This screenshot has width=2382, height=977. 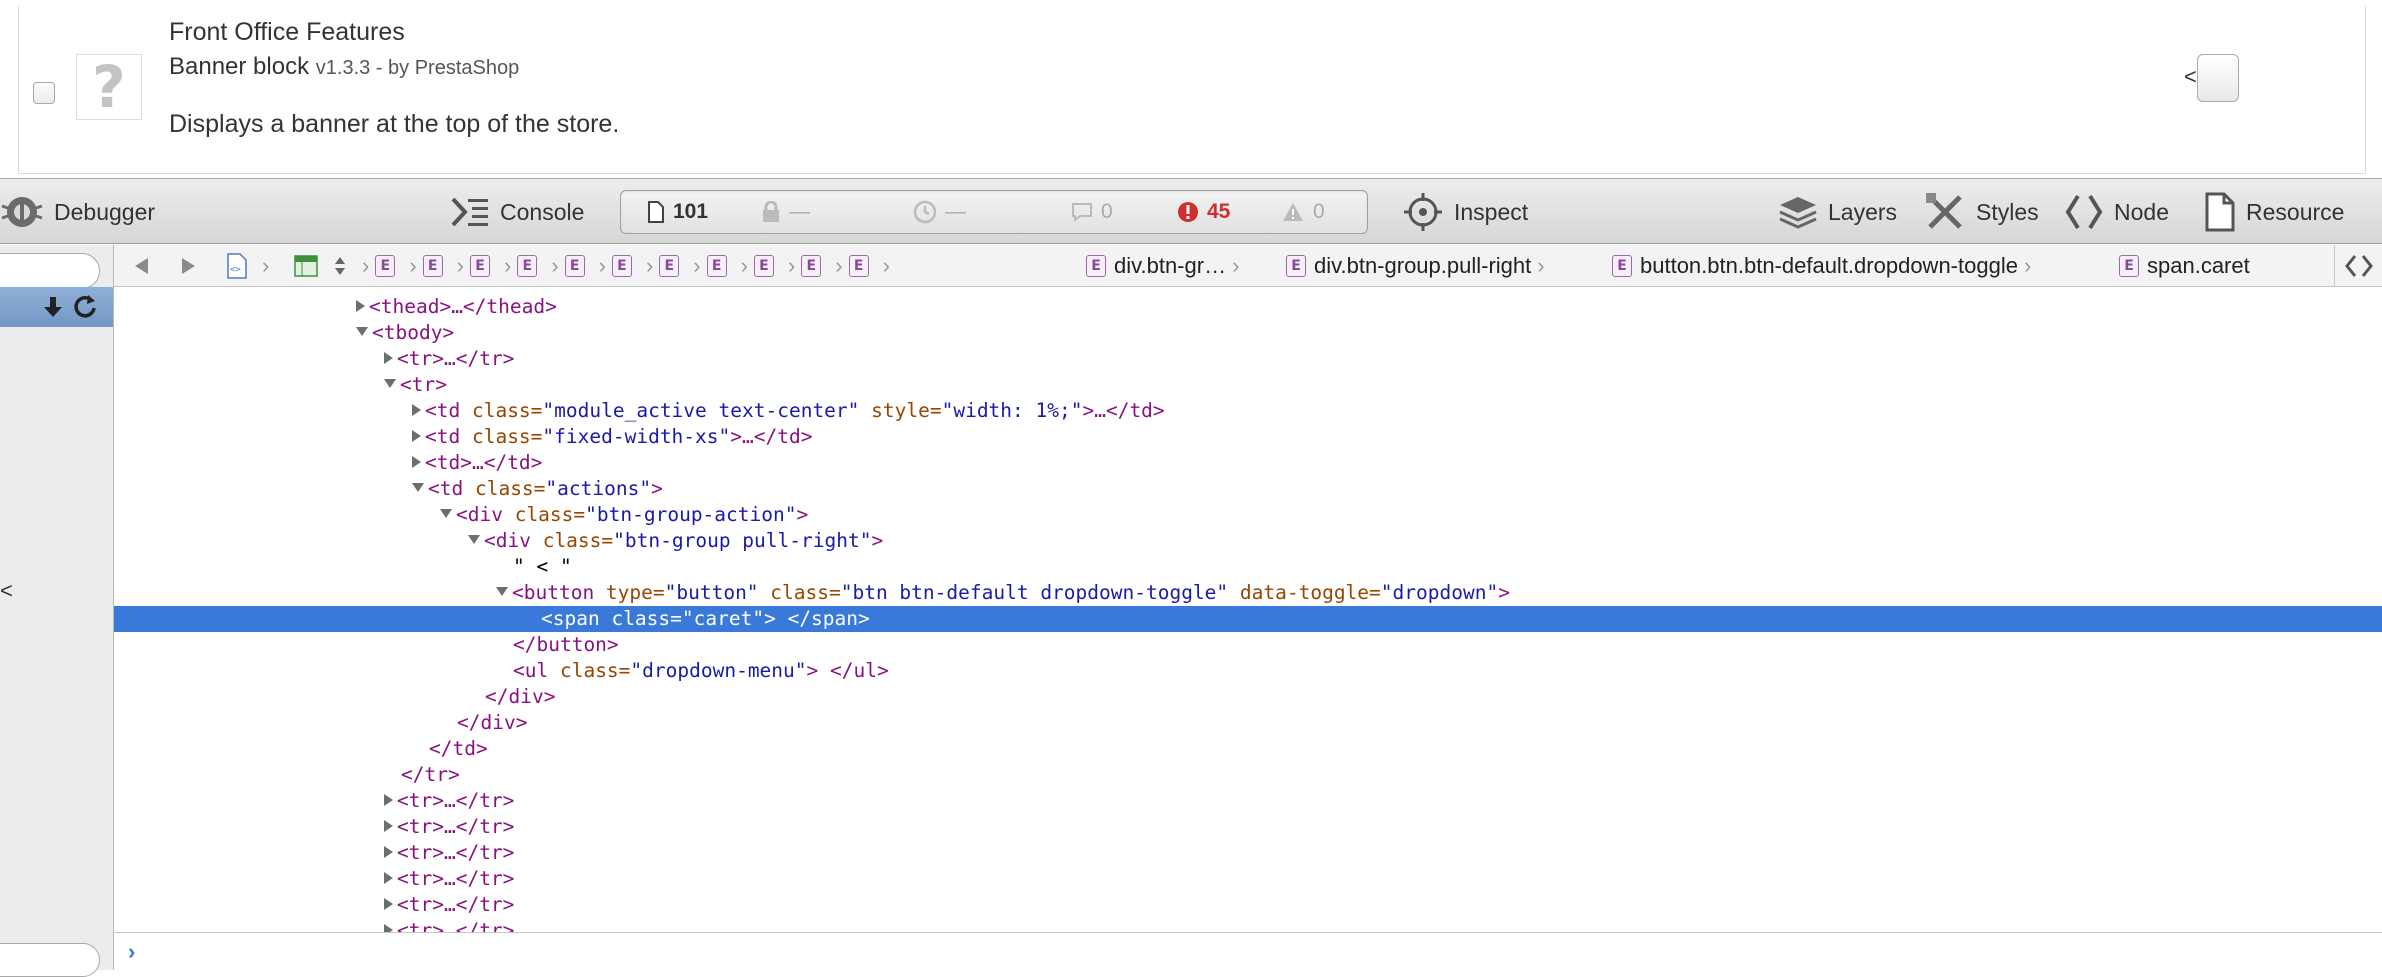 I want to click on dom-node-tr-close: </tr>, so click(x=1248, y=775).